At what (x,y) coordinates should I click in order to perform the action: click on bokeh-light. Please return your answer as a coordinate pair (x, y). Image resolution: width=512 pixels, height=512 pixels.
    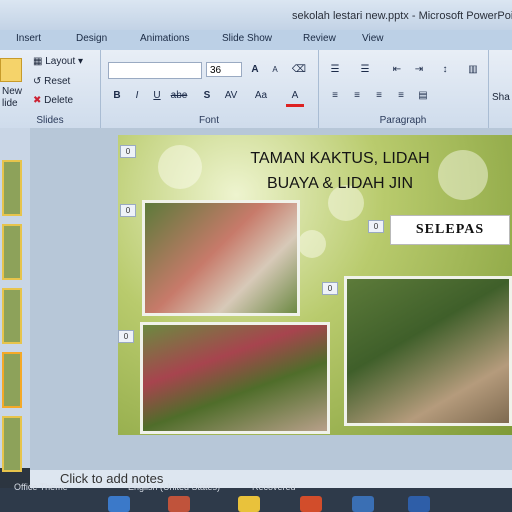
    Looking at the image, I should click on (312, 244).